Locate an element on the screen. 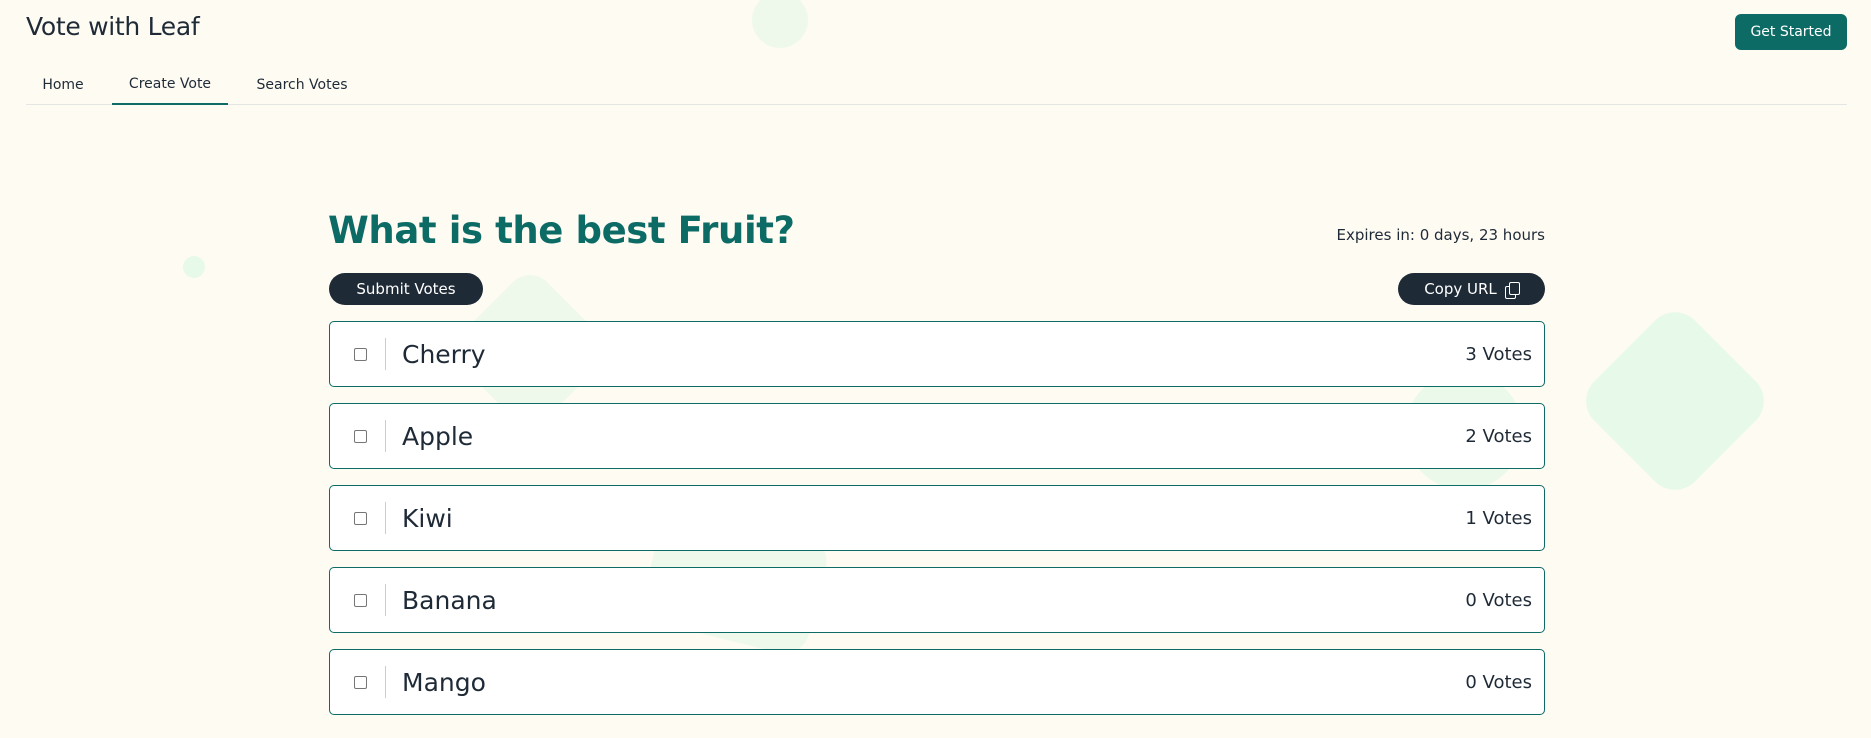  background-circle is located at coordinates (780, 24).